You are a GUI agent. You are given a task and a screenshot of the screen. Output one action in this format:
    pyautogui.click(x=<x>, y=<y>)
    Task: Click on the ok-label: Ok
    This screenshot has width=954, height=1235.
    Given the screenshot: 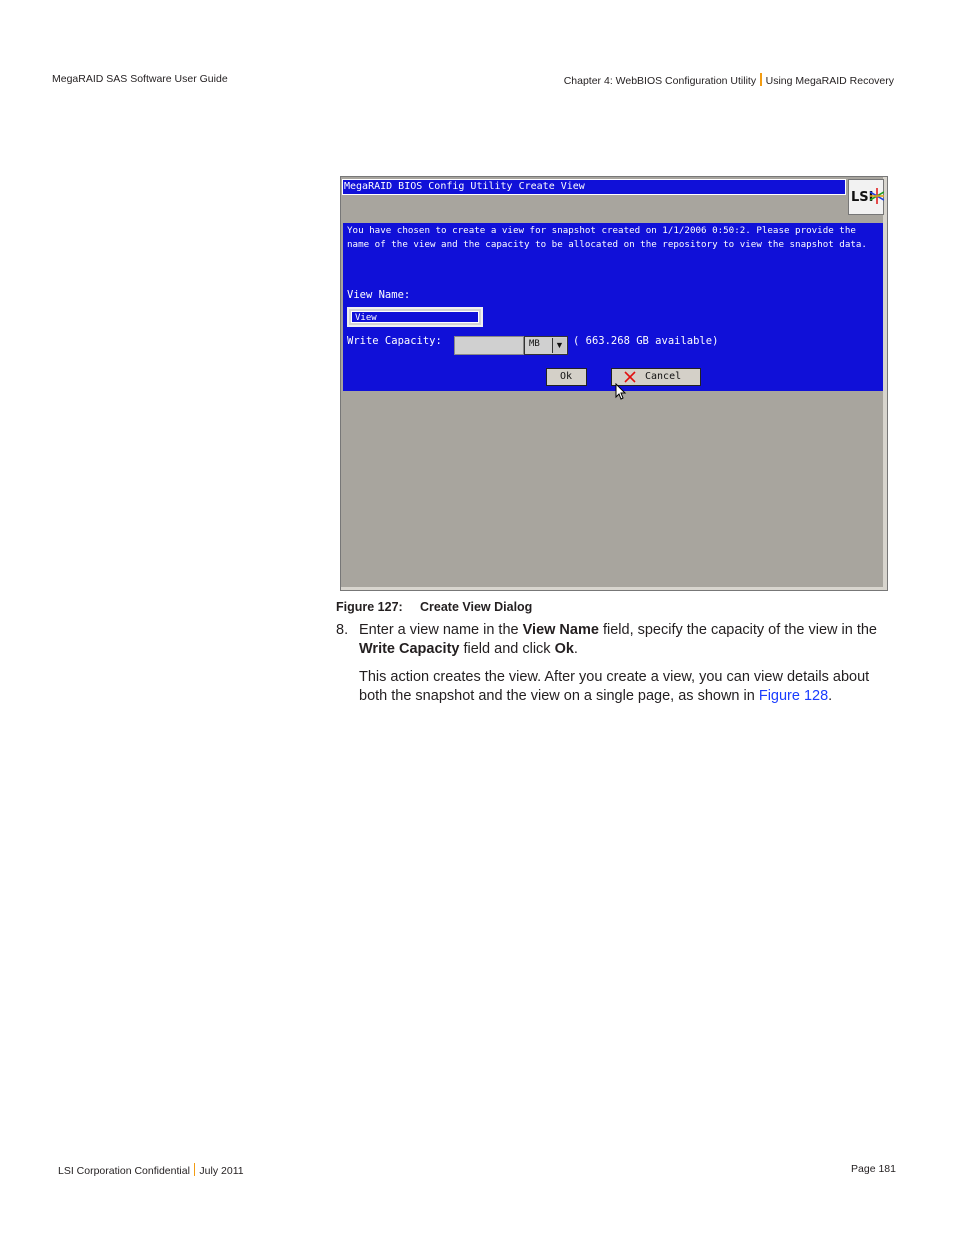 What is the action you would take?
    pyautogui.click(x=566, y=376)
    